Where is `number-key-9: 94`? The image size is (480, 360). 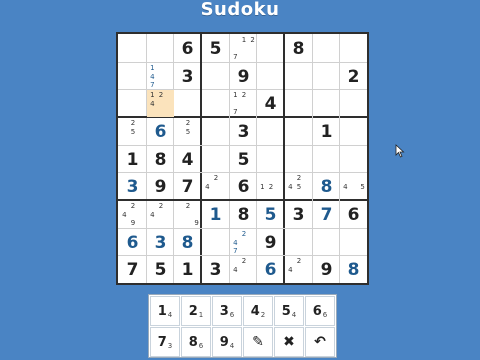
number-key-9: 94 is located at coordinates (227, 342).